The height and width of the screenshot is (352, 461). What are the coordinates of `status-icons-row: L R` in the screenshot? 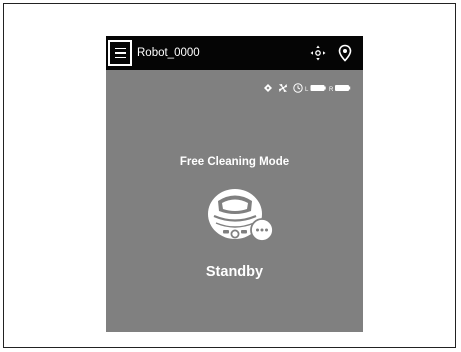 It's located at (307, 88).